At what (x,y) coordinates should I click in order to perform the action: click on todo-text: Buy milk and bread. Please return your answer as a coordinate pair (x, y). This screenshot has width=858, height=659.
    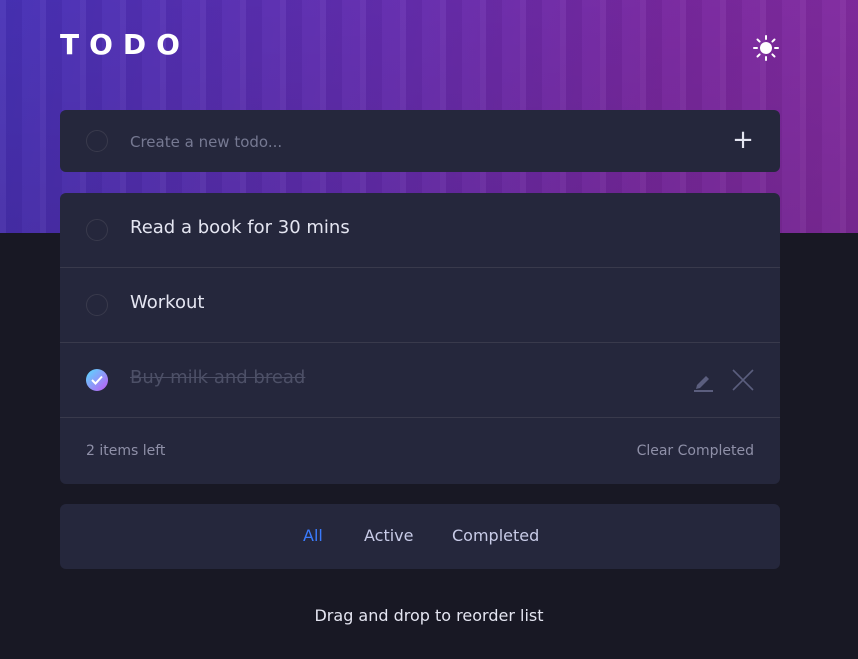
    Looking at the image, I should click on (218, 377).